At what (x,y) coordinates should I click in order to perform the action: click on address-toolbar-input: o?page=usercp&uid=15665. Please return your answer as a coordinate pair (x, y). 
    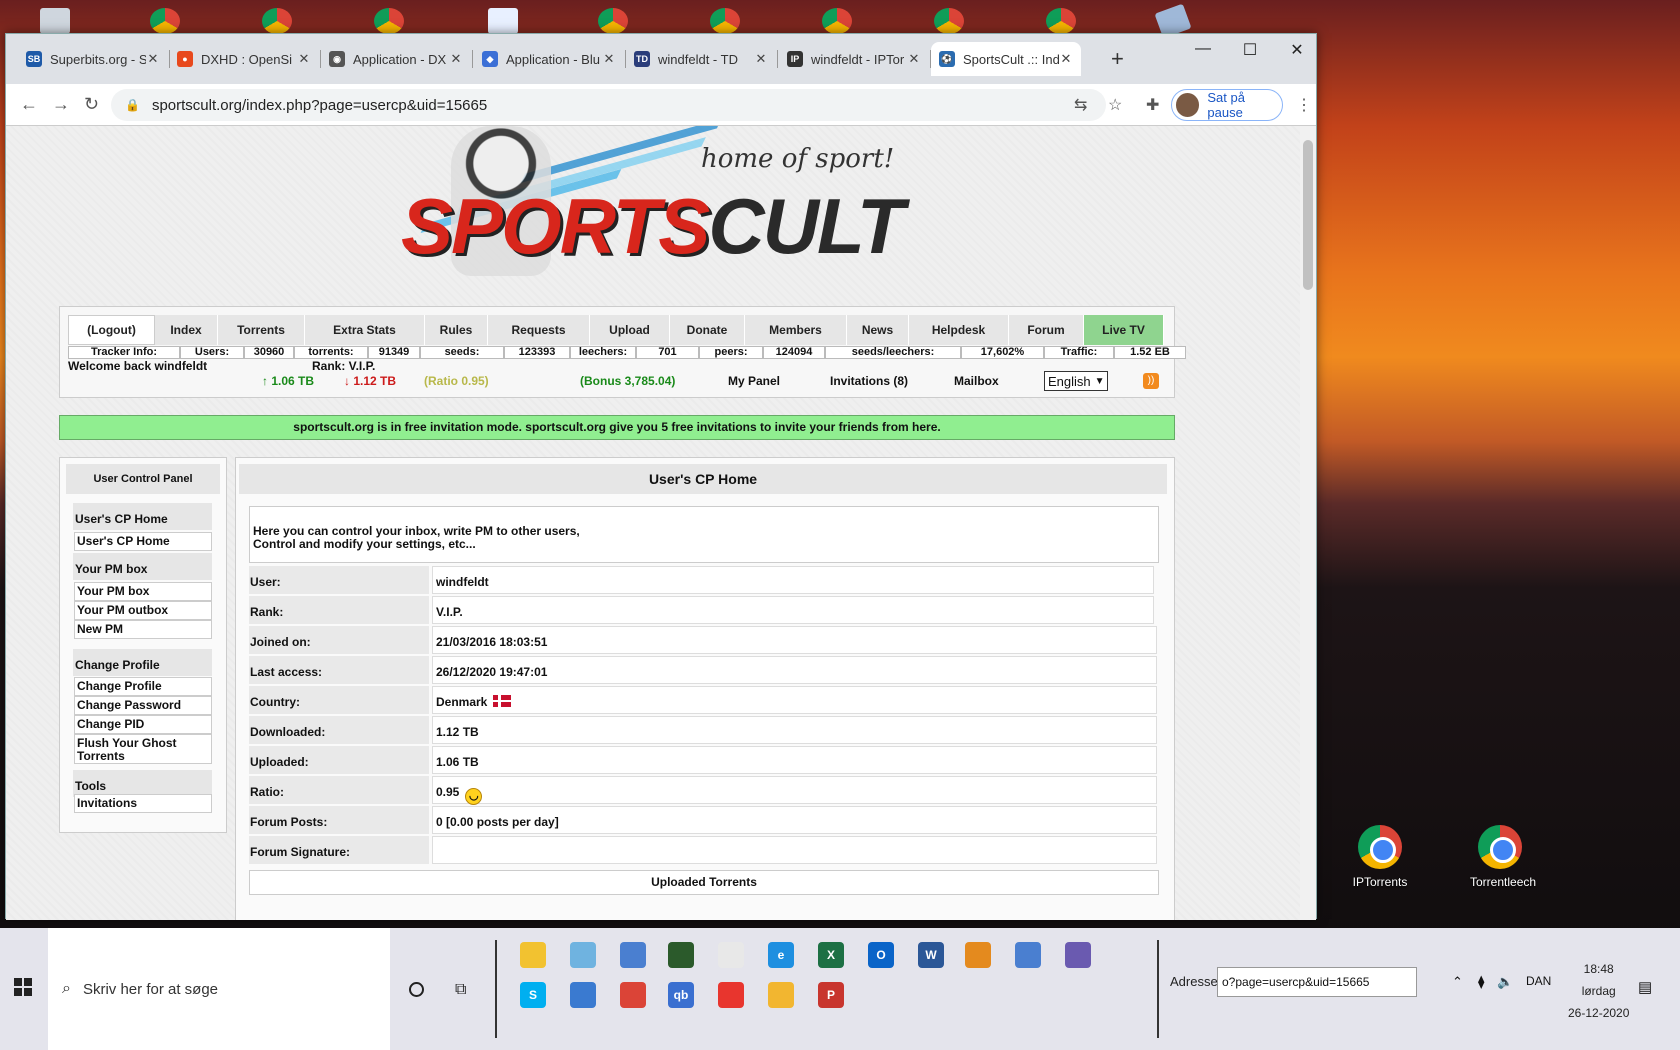
    Looking at the image, I should click on (1317, 982).